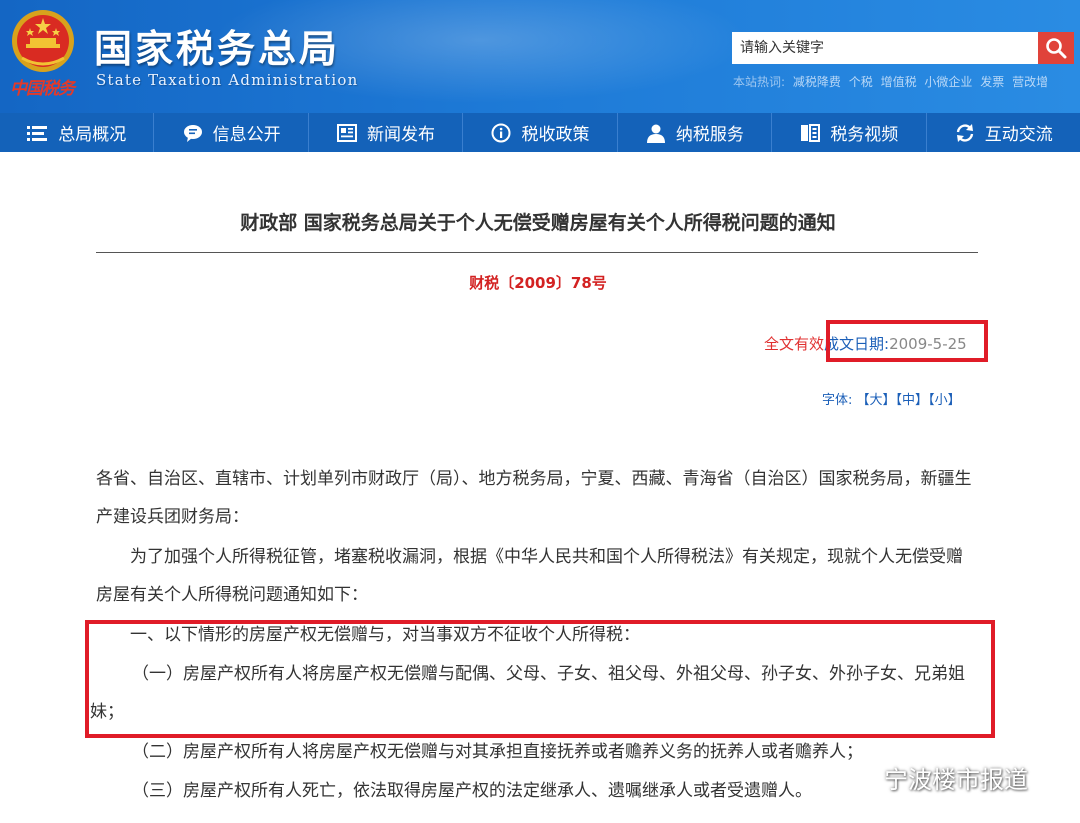 The height and width of the screenshot is (823, 1080). Describe the element at coordinates (864, 135) in the screenshot. I see `nav-item-label: 税务视频` at that location.